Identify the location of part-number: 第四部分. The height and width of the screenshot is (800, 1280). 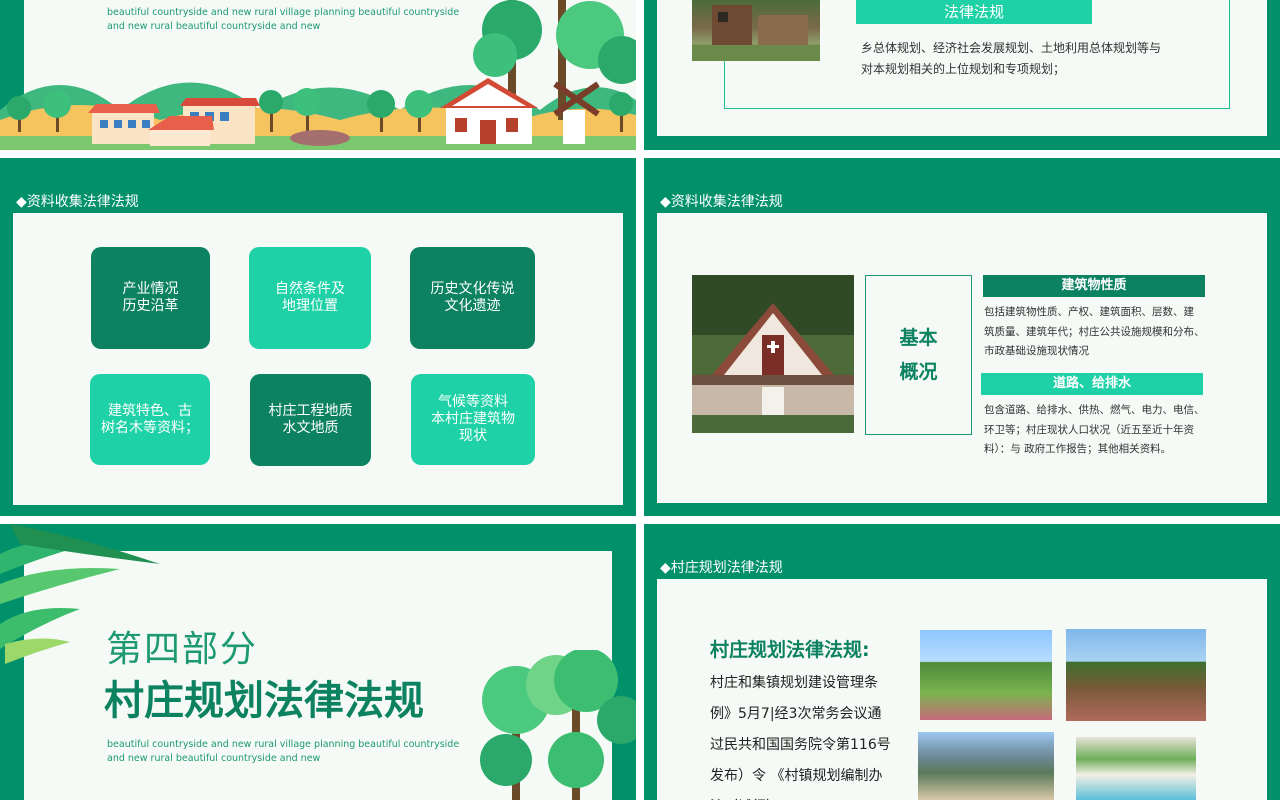
(182, 649).